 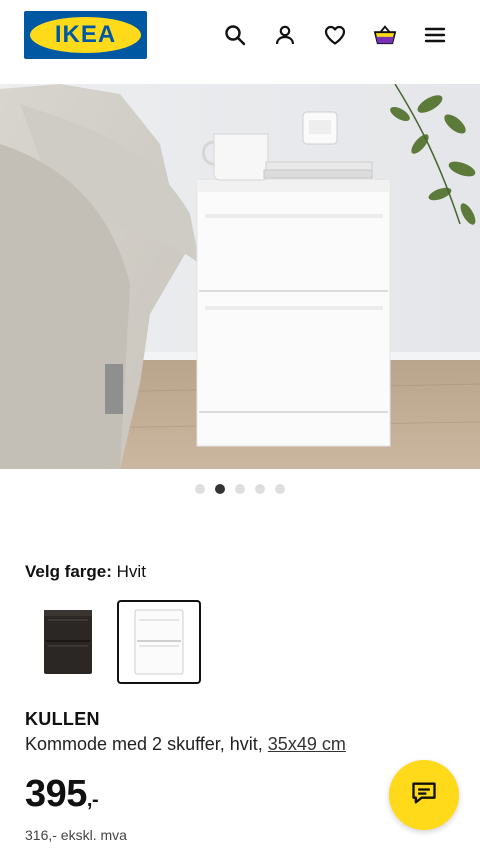 What do you see at coordinates (76, 835) in the screenshot?
I see `price-ex-vat: 316,- ekskl. mva` at bounding box center [76, 835].